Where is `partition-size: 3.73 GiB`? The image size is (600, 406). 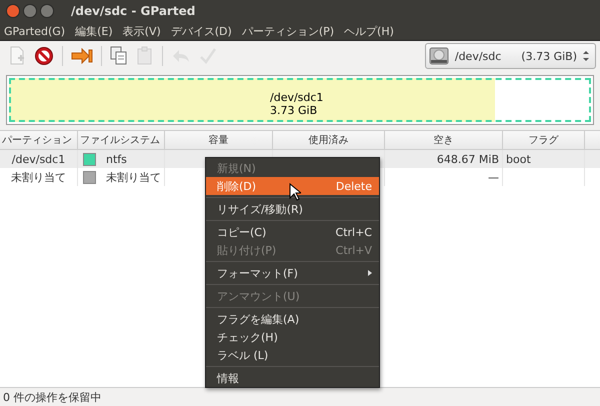
partition-size: 3.73 GiB is located at coordinates (294, 110).